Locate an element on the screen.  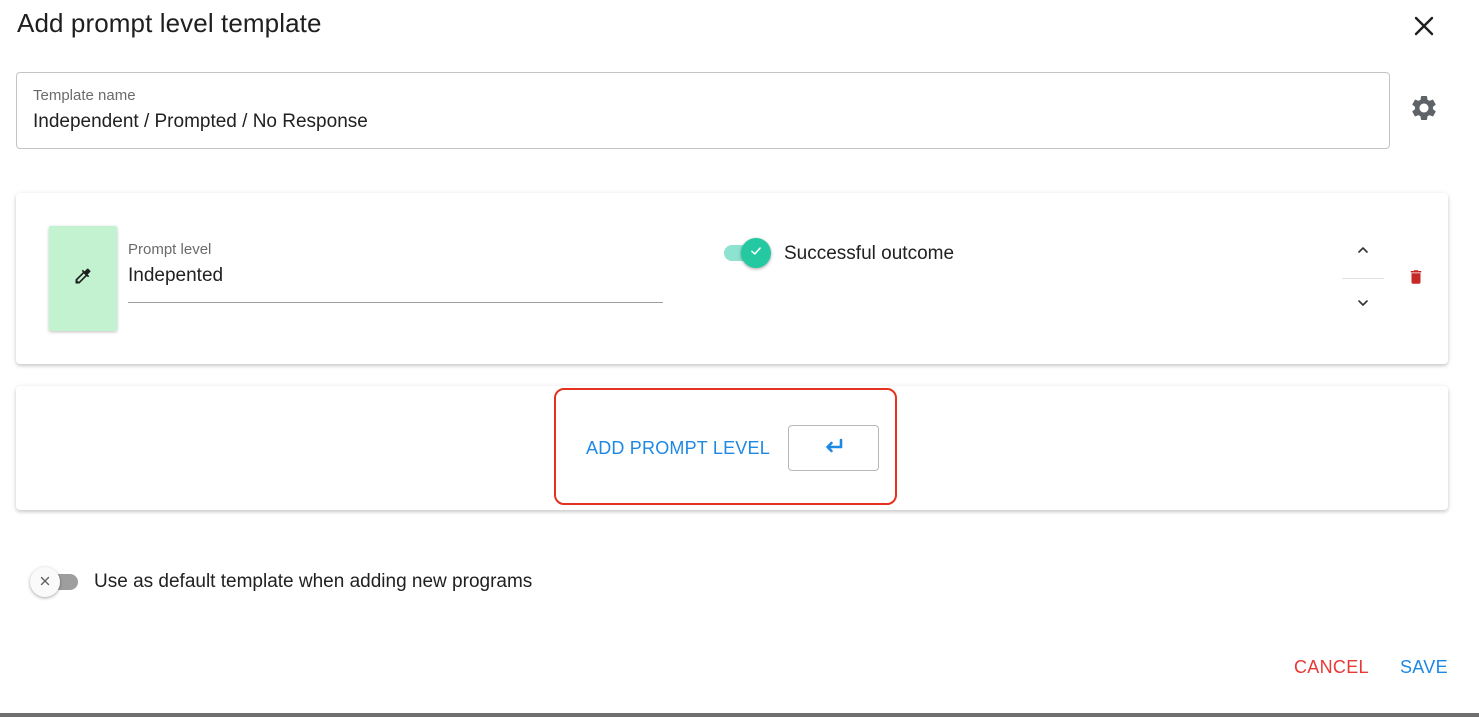
check-icon is located at coordinates (756, 253).